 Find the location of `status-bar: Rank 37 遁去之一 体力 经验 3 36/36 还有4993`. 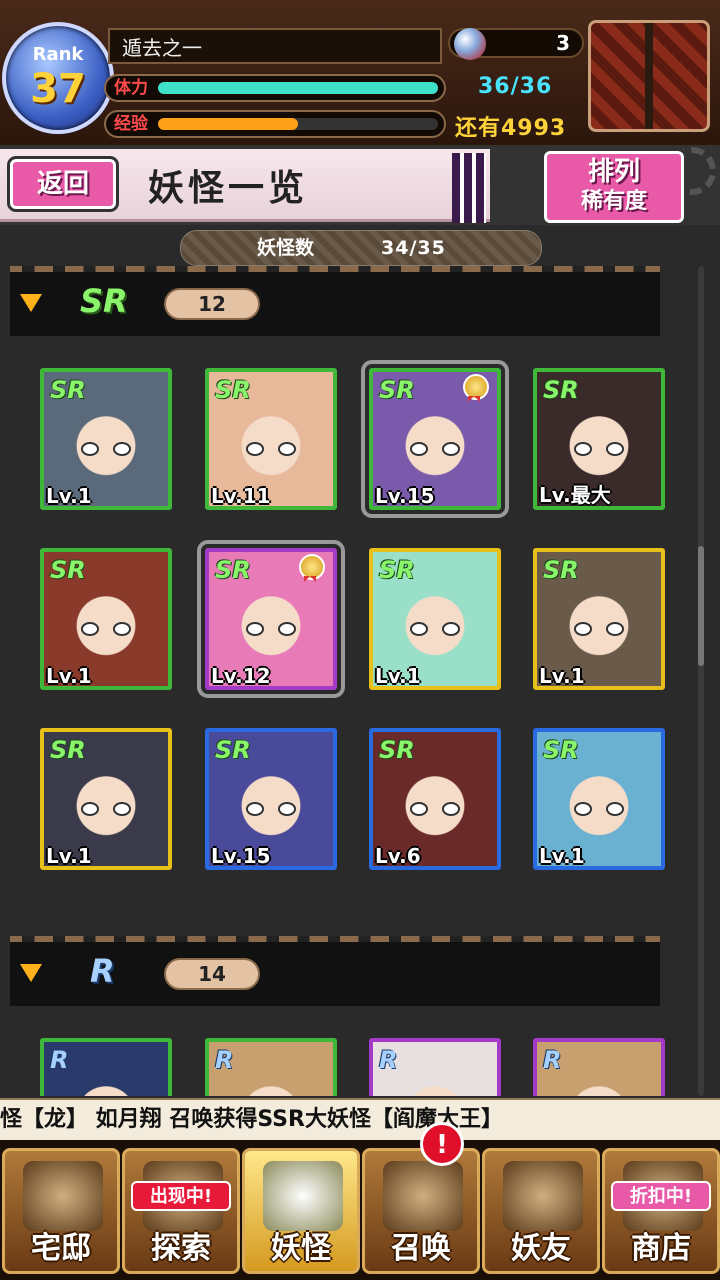

status-bar: Rank 37 遁去之一 体力 经验 3 36/36 还有4993 is located at coordinates (360, 74).